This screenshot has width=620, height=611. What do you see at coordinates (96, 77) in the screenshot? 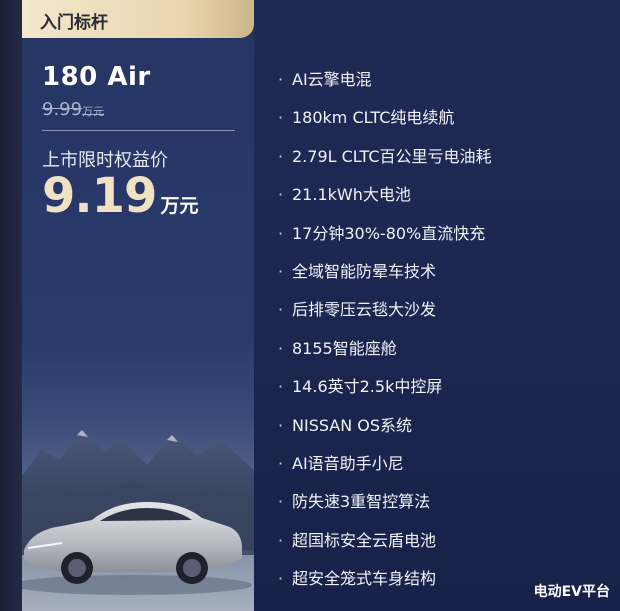
I see `model-name: 180 Air` at bounding box center [96, 77].